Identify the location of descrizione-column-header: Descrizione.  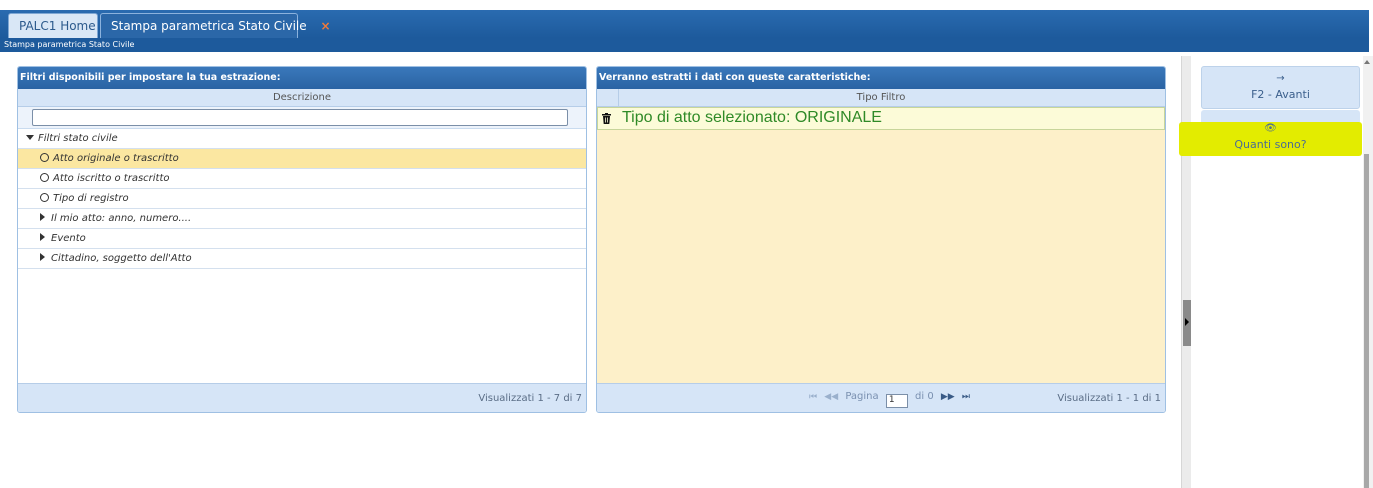
(302, 98).